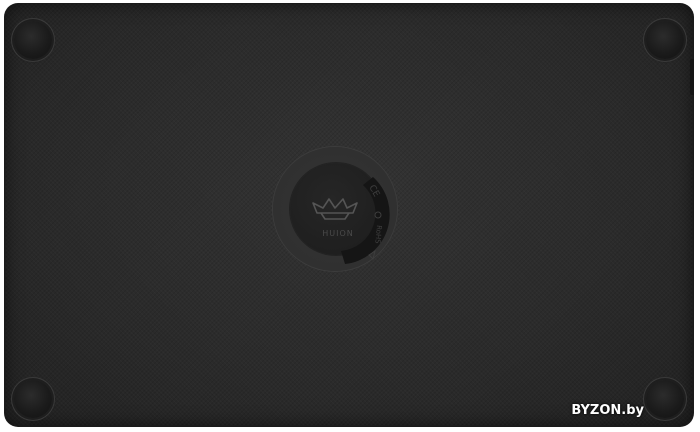 This screenshot has width=700, height=432. I want to click on brand-logo-text: HUION, so click(338, 233).